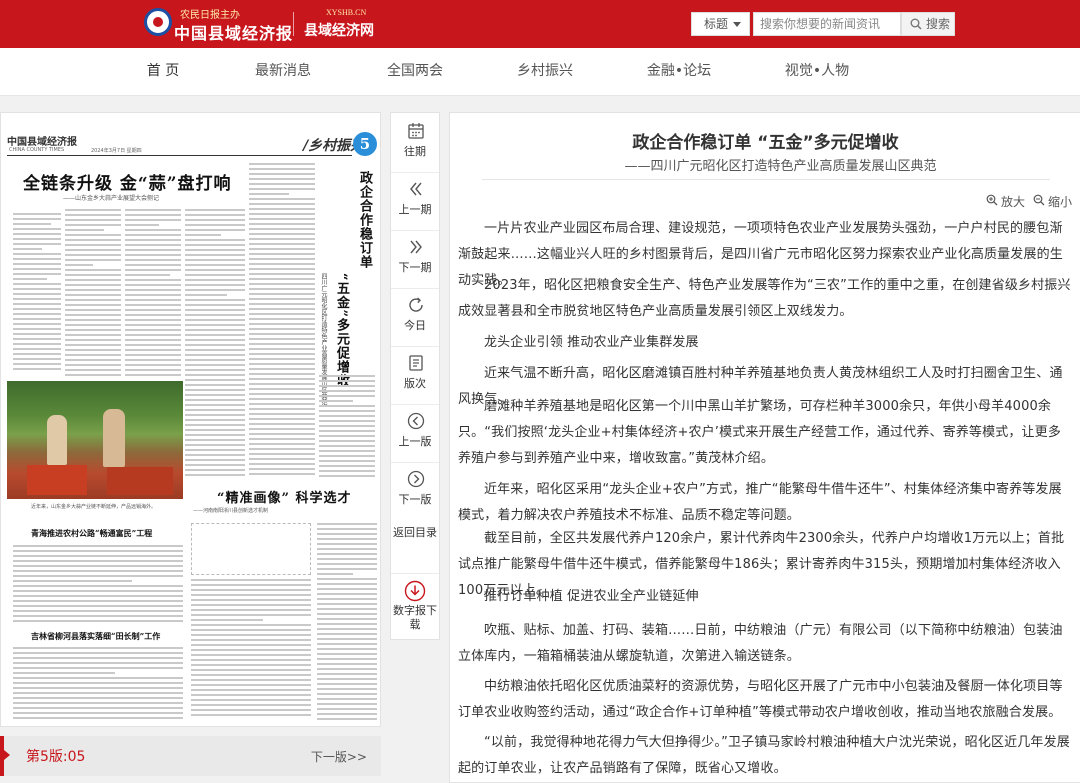  Describe the element at coordinates (415, 383) in the screenshot. I see `tool-label: 版次` at that location.